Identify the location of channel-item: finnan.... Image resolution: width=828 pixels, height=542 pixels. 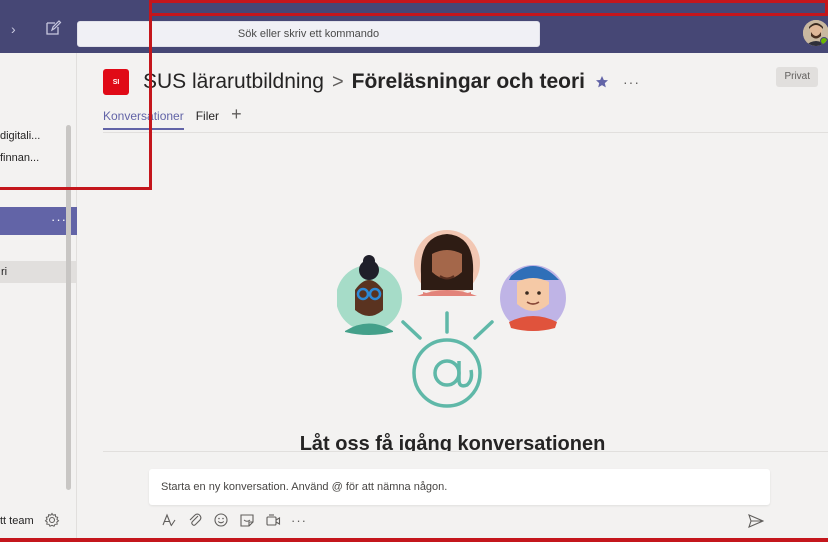
(19, 158).